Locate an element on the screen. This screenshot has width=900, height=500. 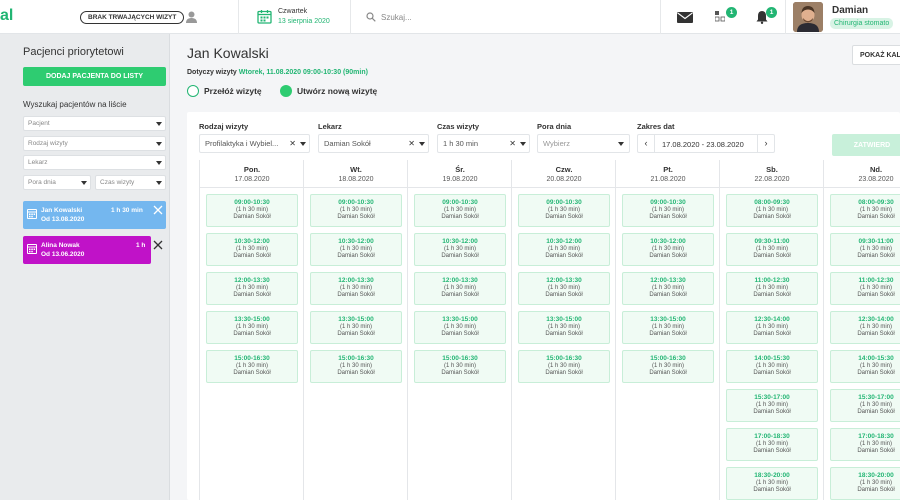
add-patient-button: DODAJ PACJENTA DO LISTY is located at coordinates (94, 76).